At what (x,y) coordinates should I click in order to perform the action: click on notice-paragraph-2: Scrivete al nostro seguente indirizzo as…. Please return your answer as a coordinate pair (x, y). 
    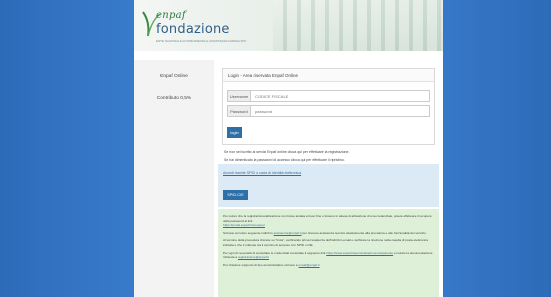
    Looking at the image, I should click on (328, 233).